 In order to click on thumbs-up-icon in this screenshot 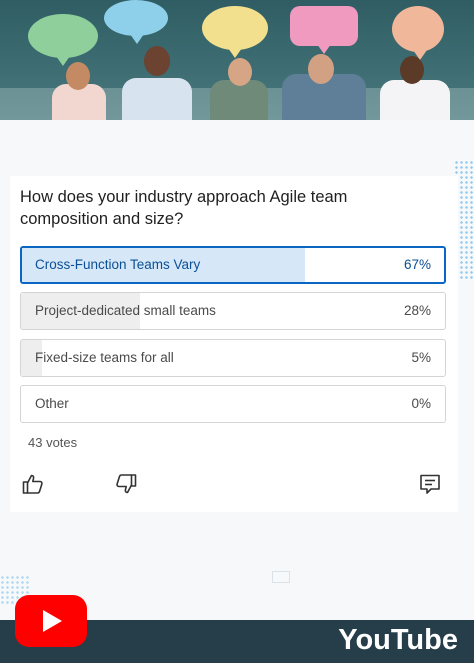, I will do `click(33, 484)`.